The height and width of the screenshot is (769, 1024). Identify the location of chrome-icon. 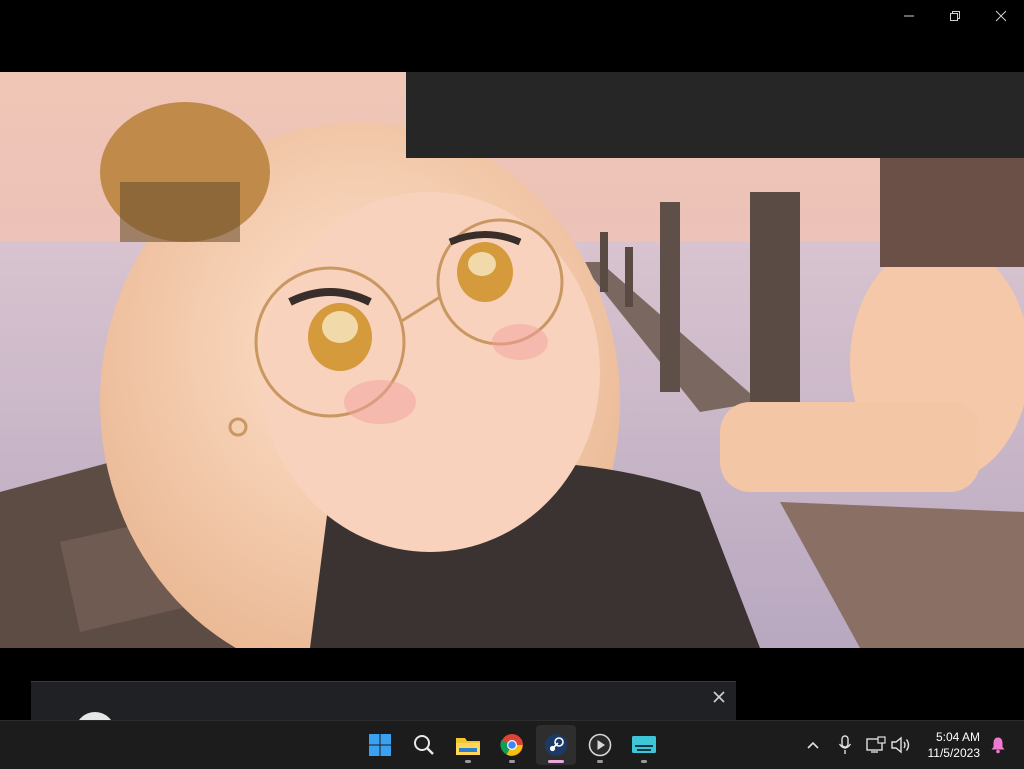
(511, 745).